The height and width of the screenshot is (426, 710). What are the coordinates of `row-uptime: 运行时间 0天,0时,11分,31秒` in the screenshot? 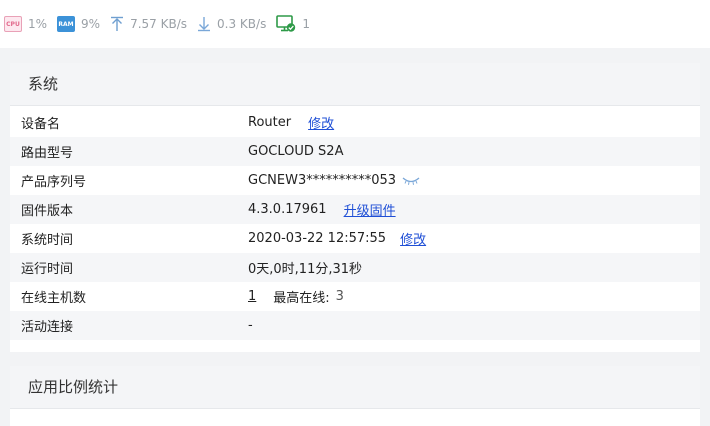 It's located at (355, 267).